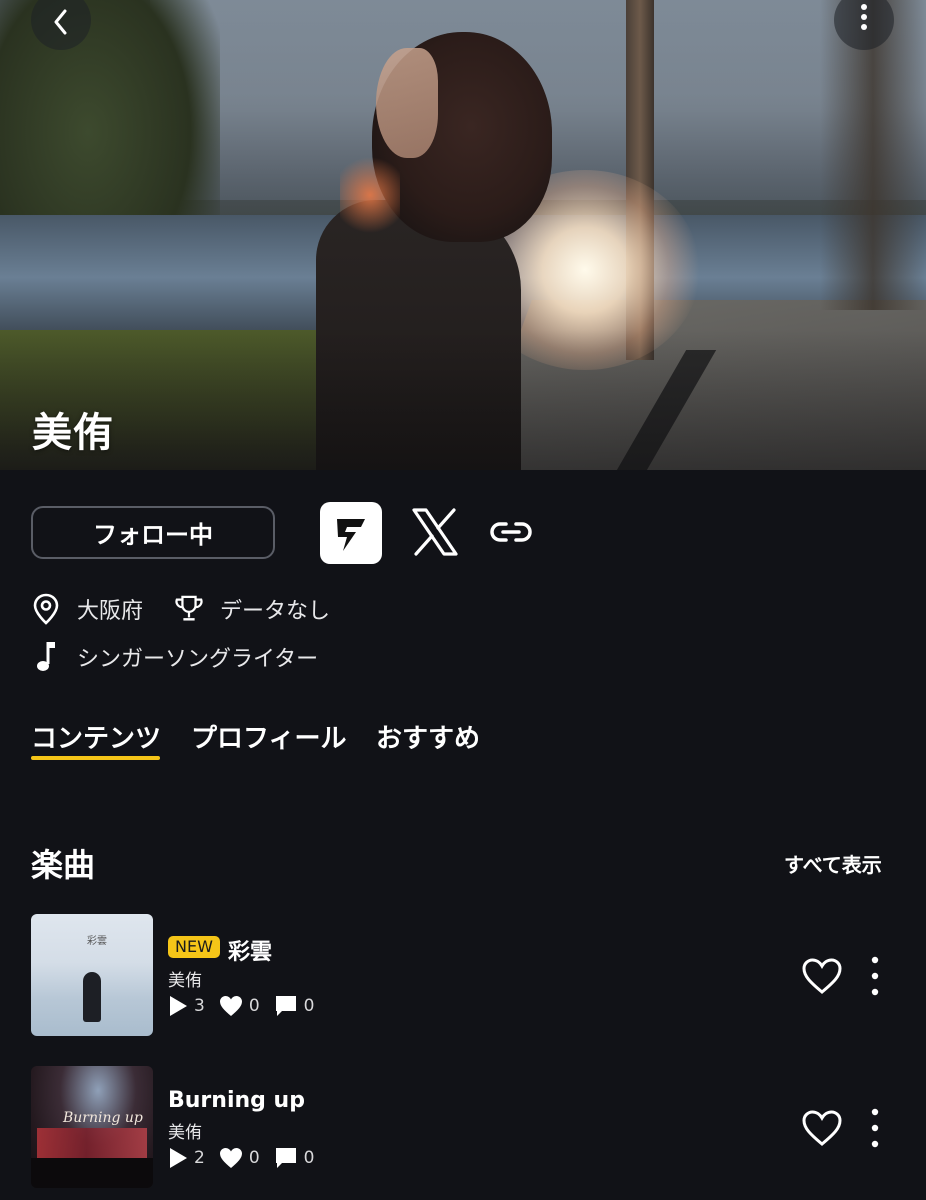  Describe the element at coordinates (95, 758) in the screenshot. I see `active-tab-indicator` at that location.